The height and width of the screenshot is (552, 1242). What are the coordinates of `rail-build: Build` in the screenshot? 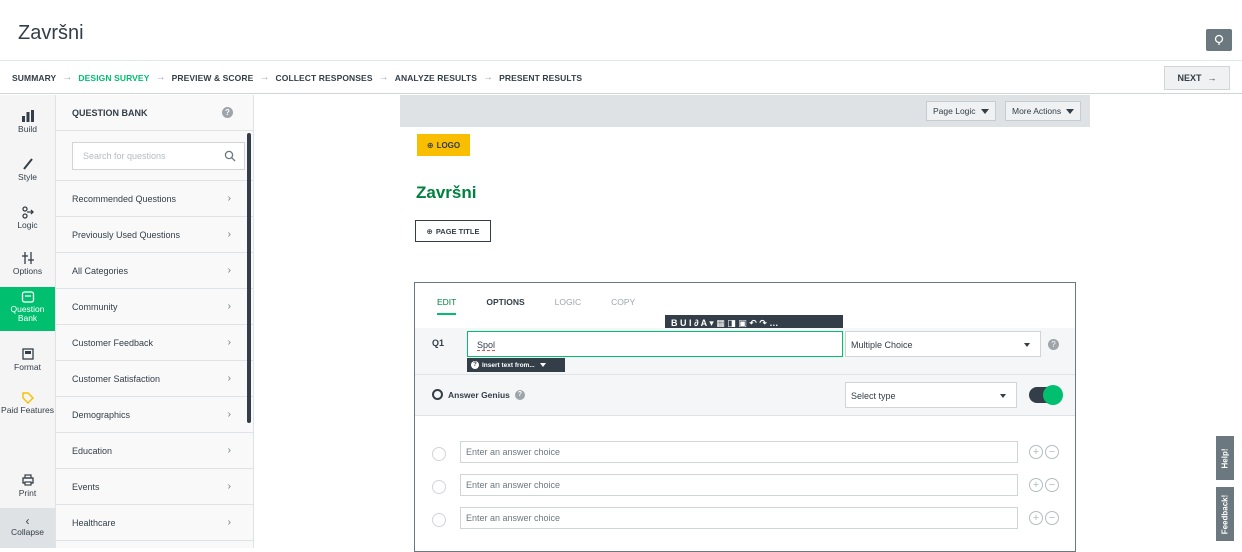 It's located at (27, 121).